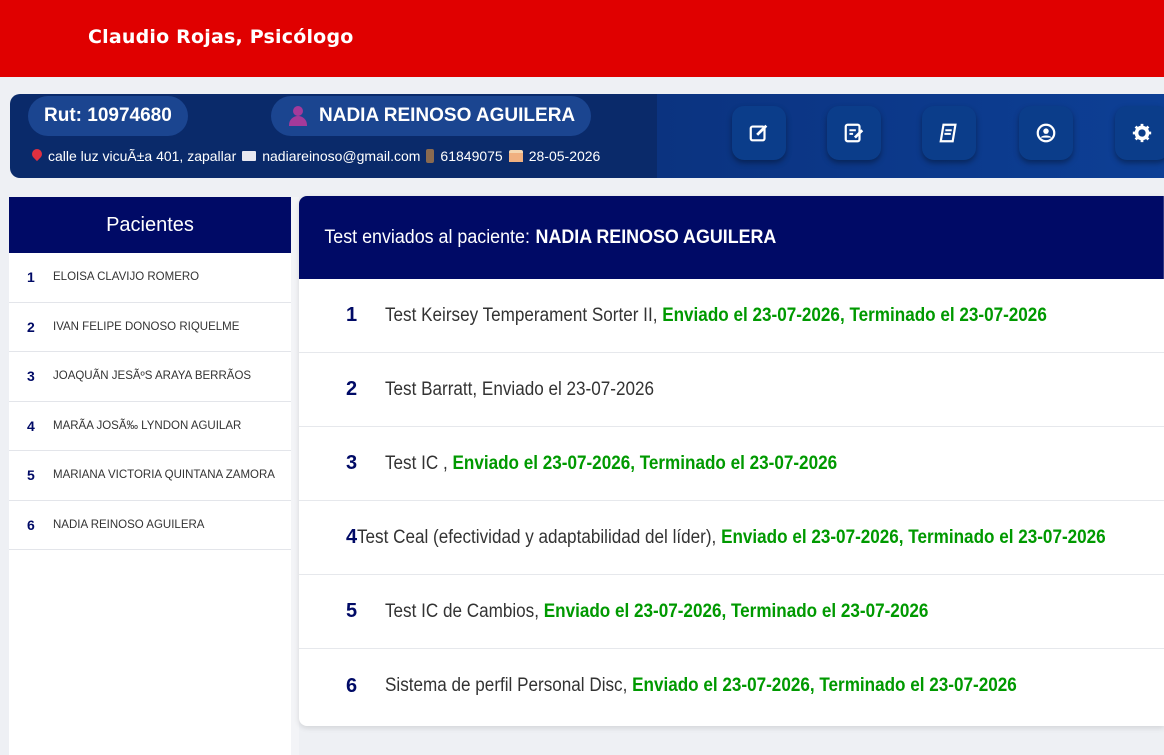  What do you see at coordinates (910, 136) in the screenshot?
I see `toolbar-panel` at bounding box center [910, 136].